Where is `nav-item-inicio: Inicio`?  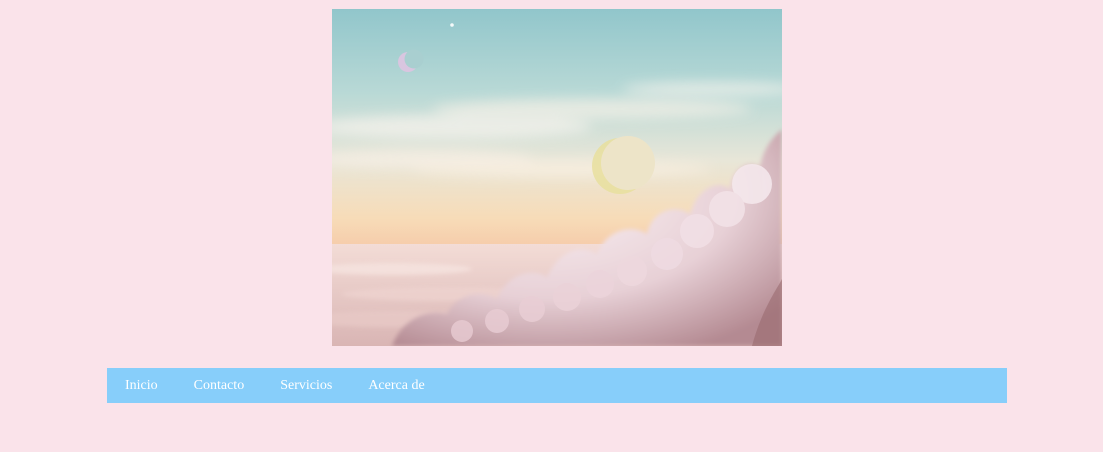
nav-item-inicio: Inicio is located at coordinates (141, 385).